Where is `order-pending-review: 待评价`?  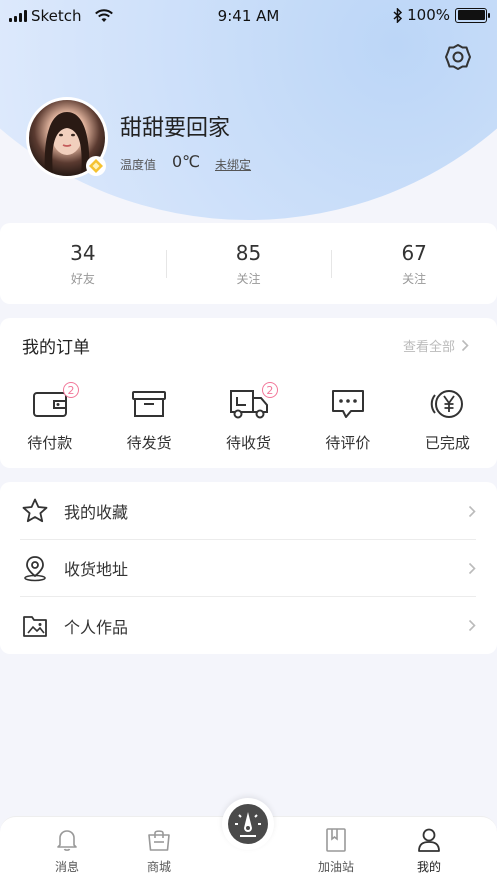 order-pending-review: 待评价 is located at coordinates (347, 419).